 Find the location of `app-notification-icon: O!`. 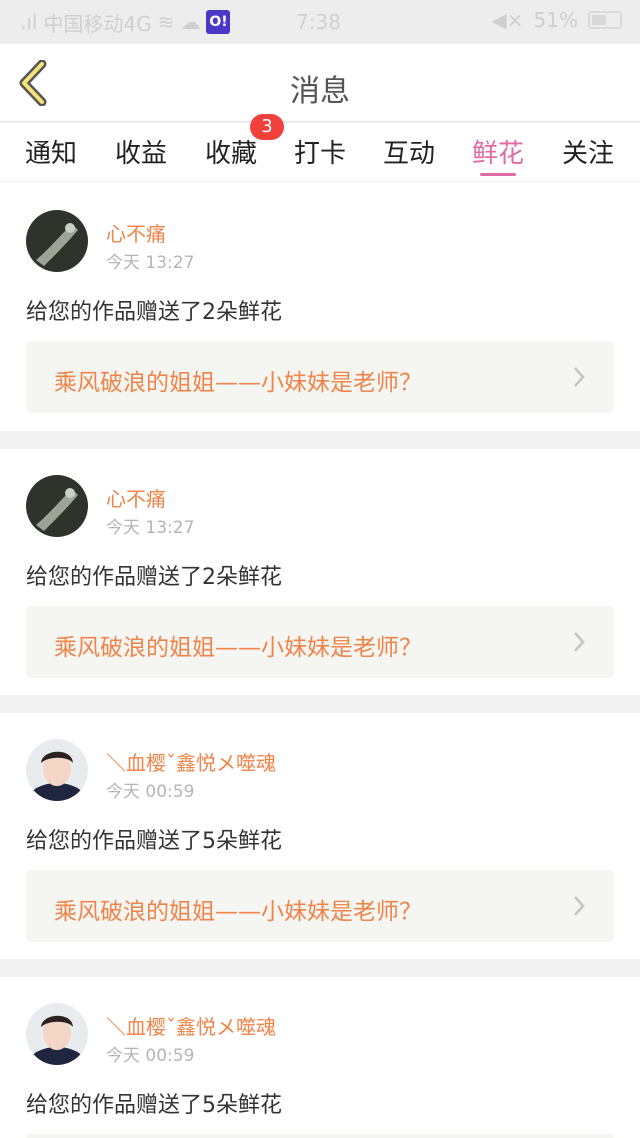

app-notification-icon: O! is located at coordinates (218, 22).